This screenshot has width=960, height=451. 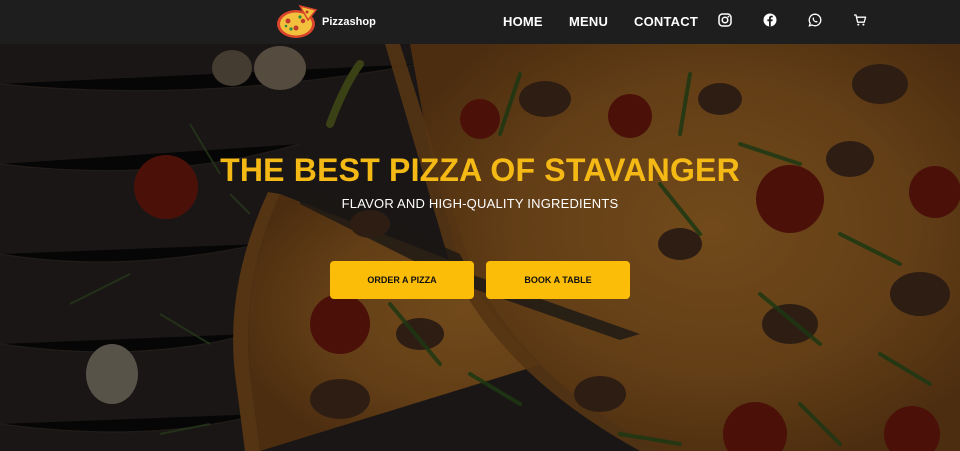 I want to click on order-pizza-button: ORDER A PIZZA, so click(x=402, y=280).